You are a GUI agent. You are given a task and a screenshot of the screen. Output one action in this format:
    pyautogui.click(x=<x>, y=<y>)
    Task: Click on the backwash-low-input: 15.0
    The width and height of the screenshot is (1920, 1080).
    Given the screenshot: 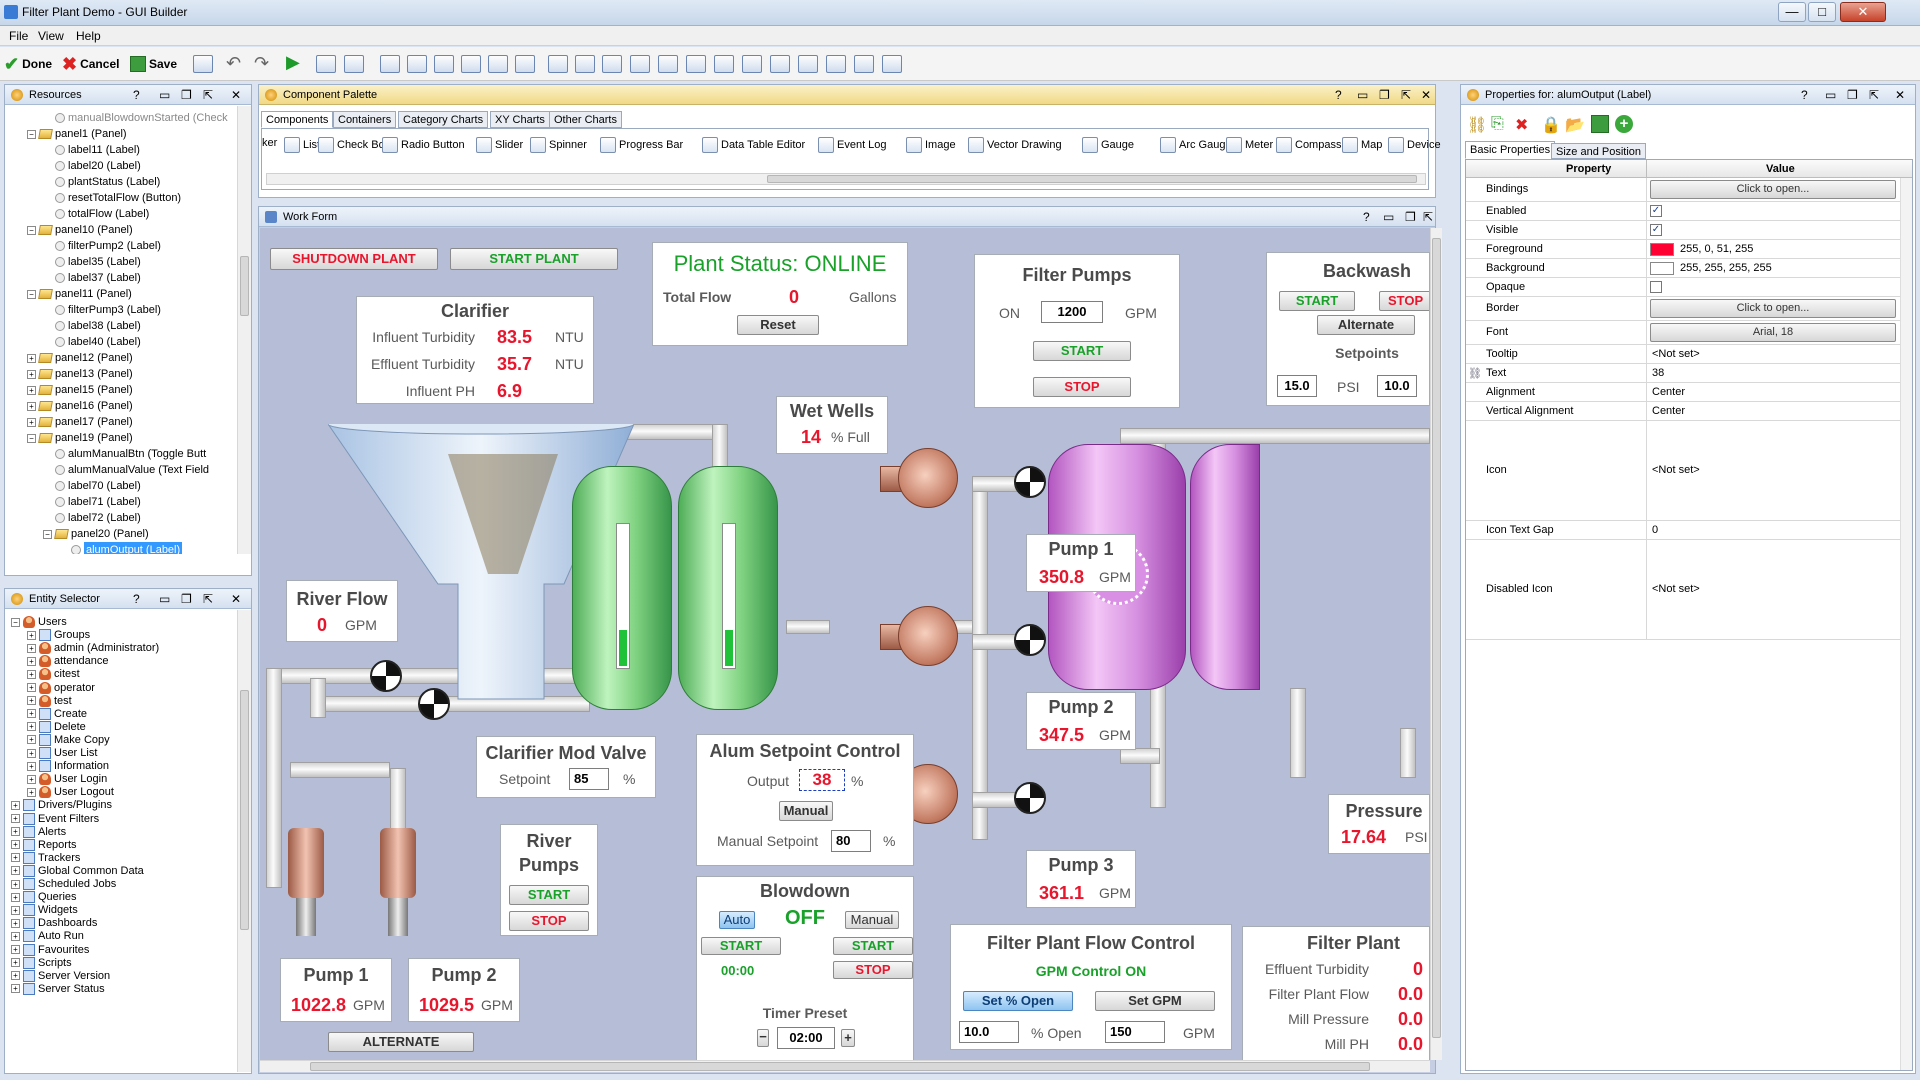 What is the action you would take?
    pyautogui.click(x=1297, y=386)
    